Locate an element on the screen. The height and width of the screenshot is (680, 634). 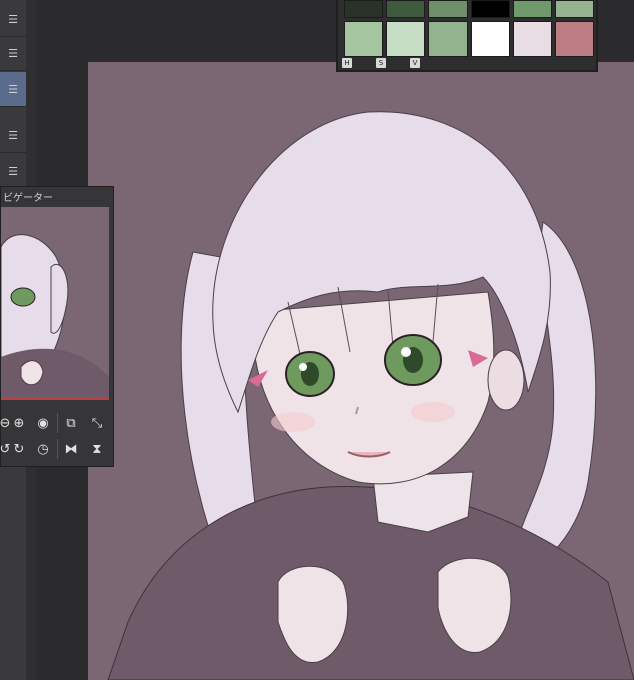
reset-rotation-icon: ◷ is located at coordinates (43, 449).